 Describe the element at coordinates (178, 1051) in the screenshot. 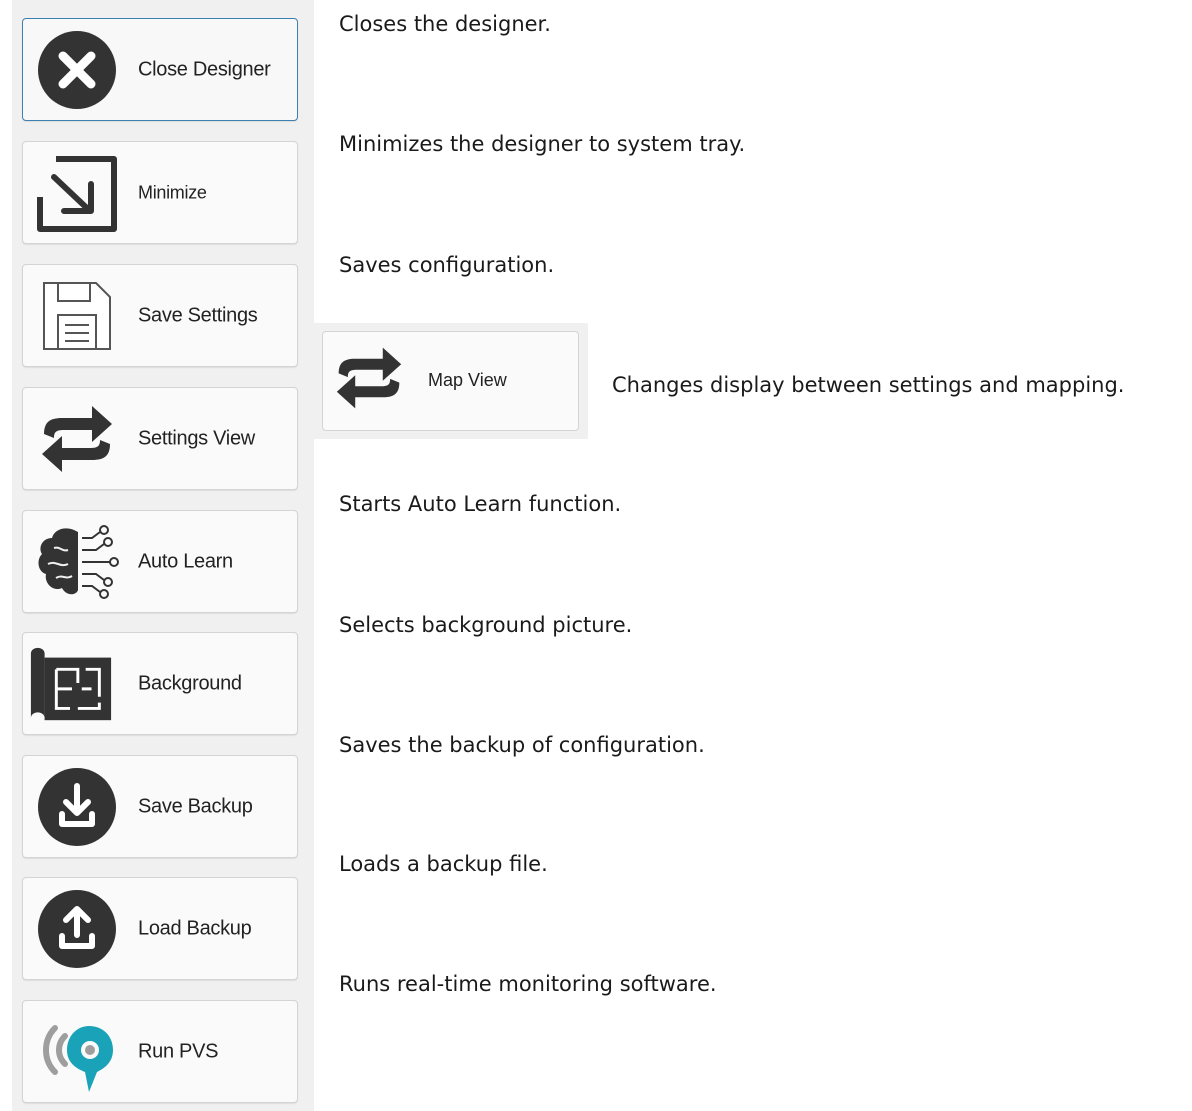

I see `run-pvs-label: Run PVS` at that location.